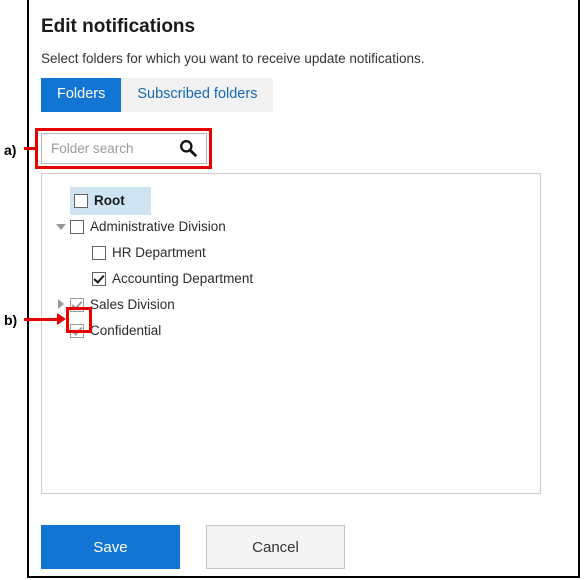  I want to click on administrative-division-checkbox, so click(77, 227).